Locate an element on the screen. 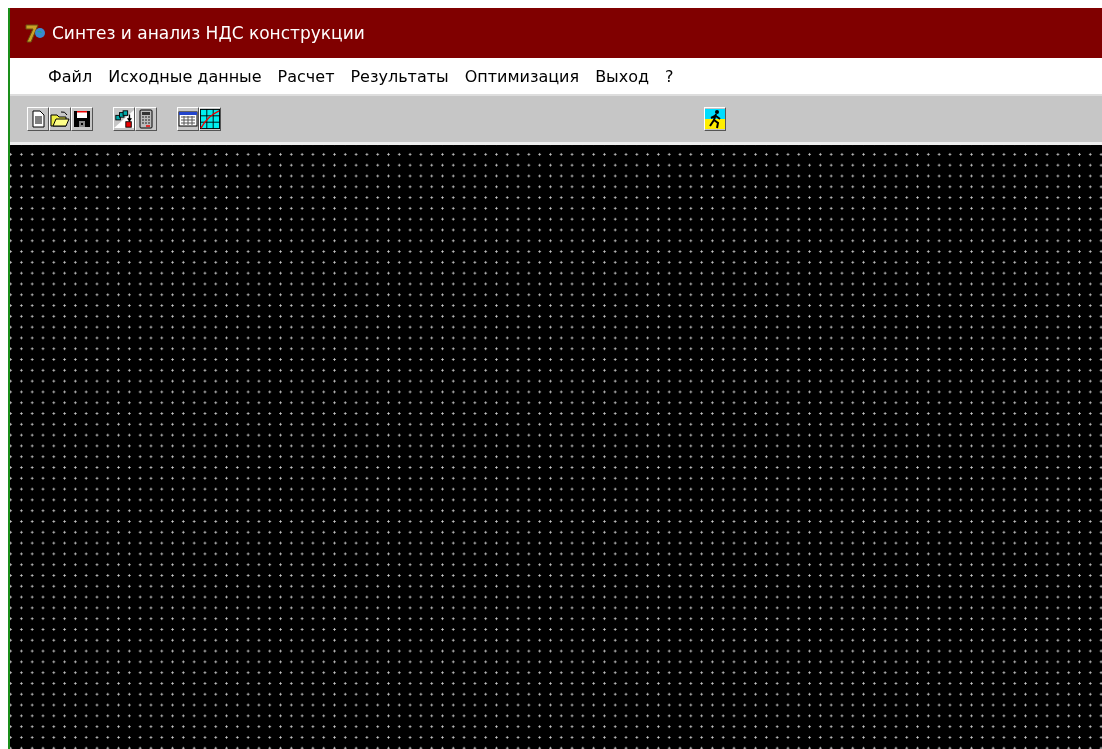  document-icon is located at coordinates (38, 119).